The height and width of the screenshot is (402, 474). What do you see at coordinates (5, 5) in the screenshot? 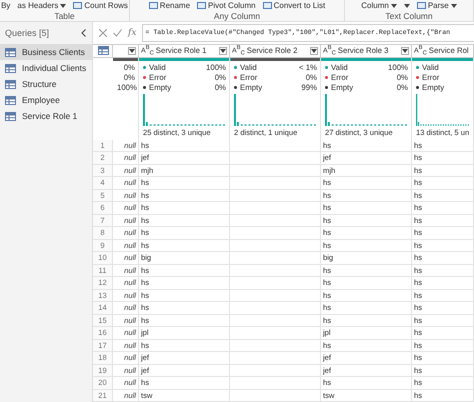
I see `ribbon-button: By` at bounding box center [5, 5].